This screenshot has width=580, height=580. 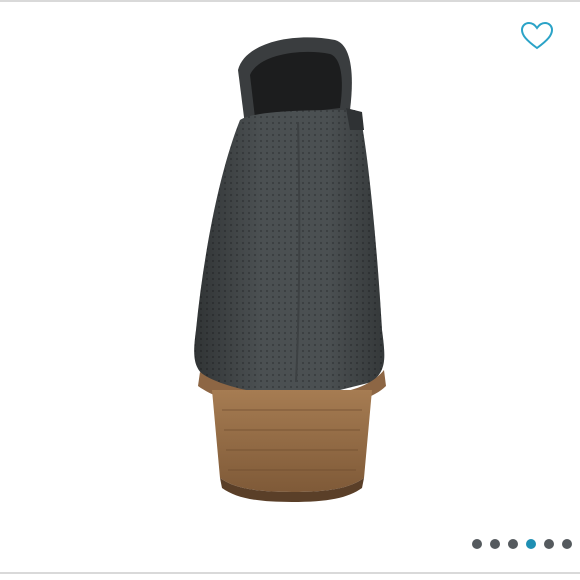 I want to click on pagination-dot-4-active, so click(x=531, y=544).